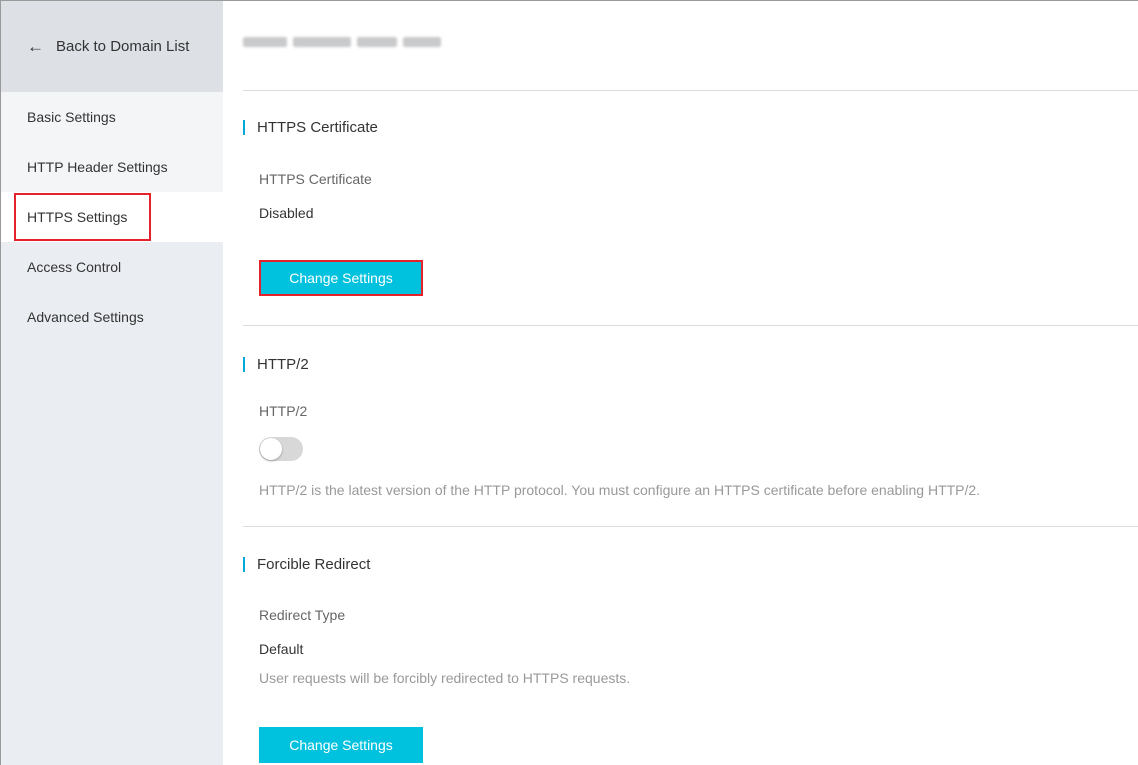 Image resolution: width=1138 pixels, height=765 pixels. I want to click on section-title-forcible-redirect: Forcible Redirect, so click(306, 564).